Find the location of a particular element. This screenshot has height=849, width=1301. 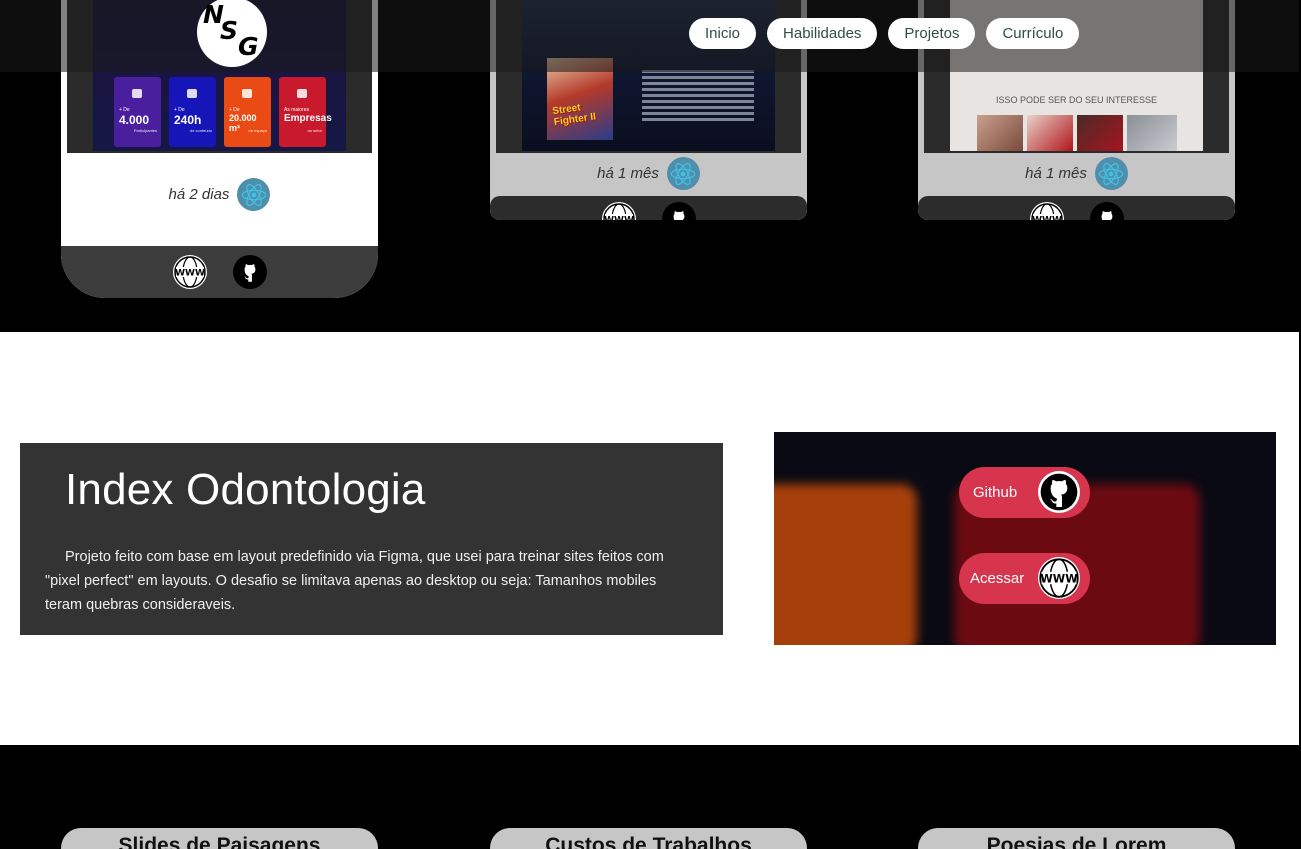

stat-label: do setor is located at coordinates (314, 130).